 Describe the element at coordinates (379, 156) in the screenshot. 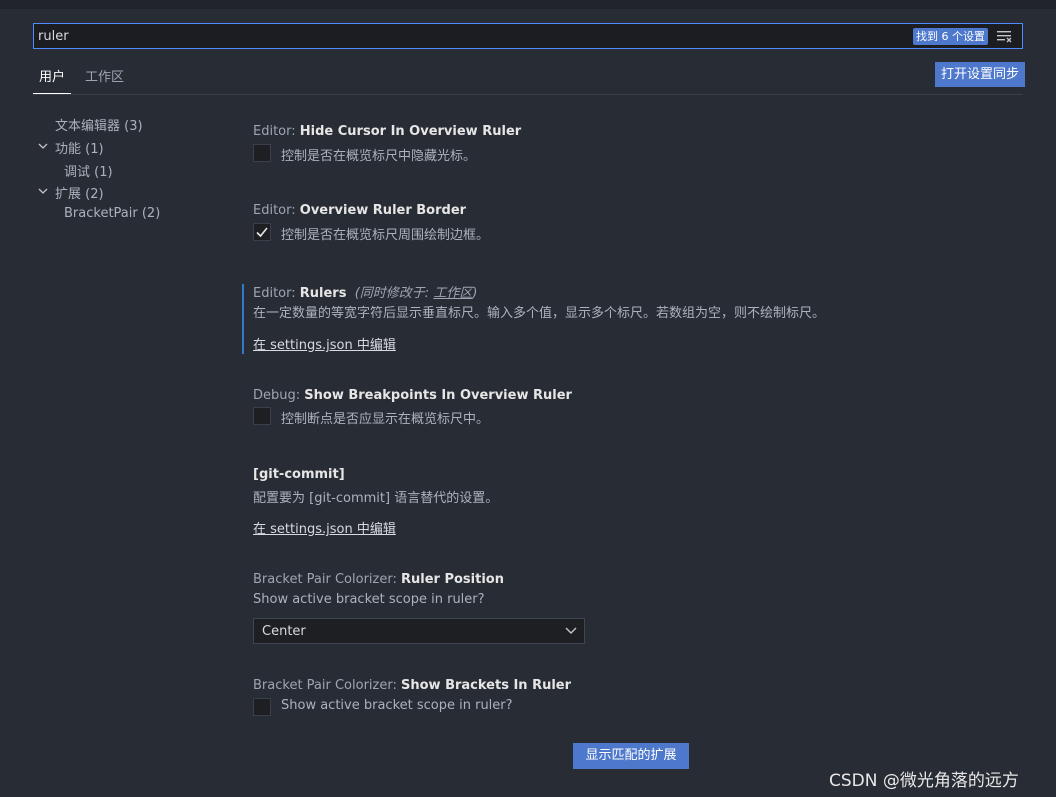

I see `setting-description: 控制是否在概览标尺中隐藏光标。` at that location.